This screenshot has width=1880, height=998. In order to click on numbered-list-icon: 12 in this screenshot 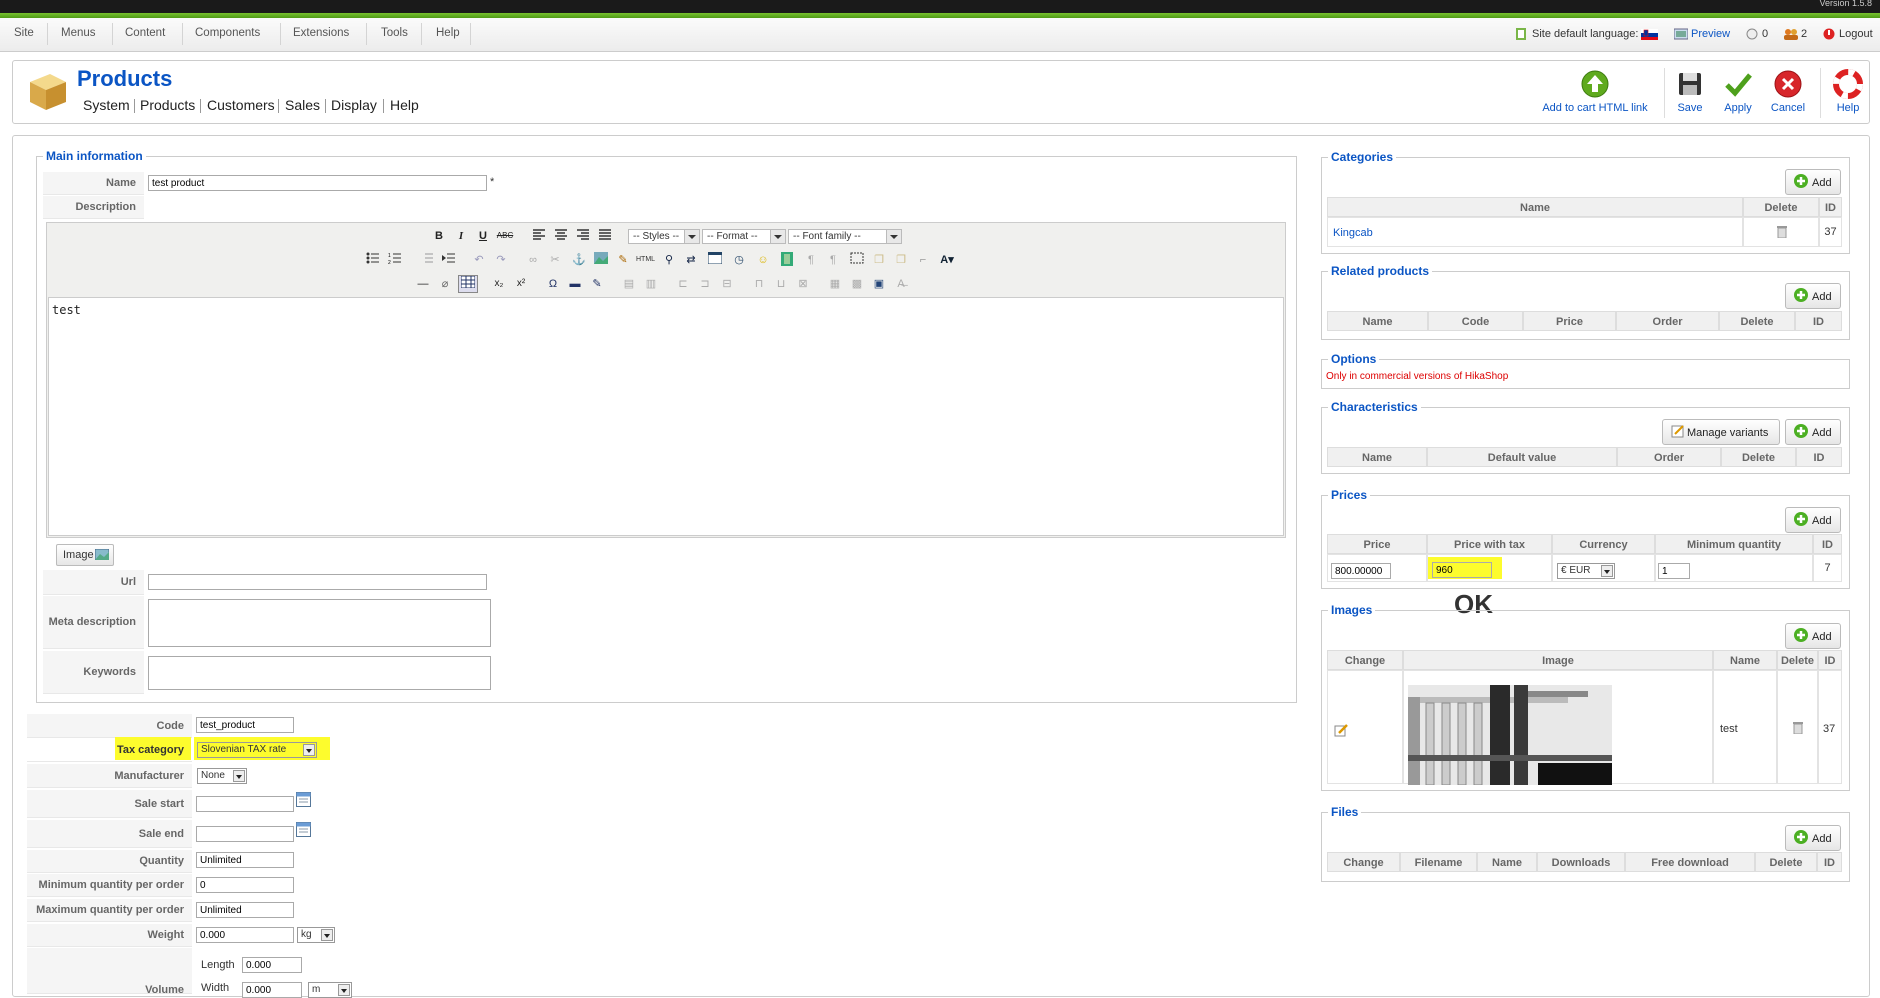, I will do `click(395, 260)`.